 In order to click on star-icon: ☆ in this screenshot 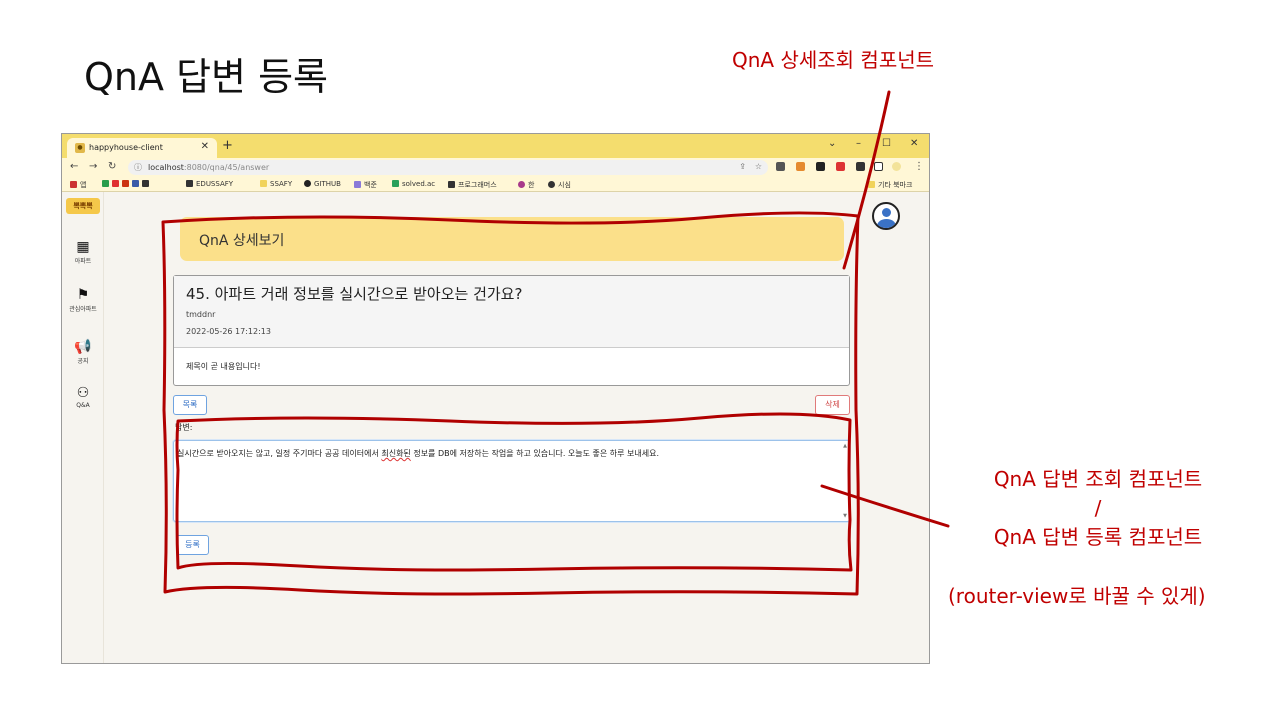, I will do `click(758, 166)`.